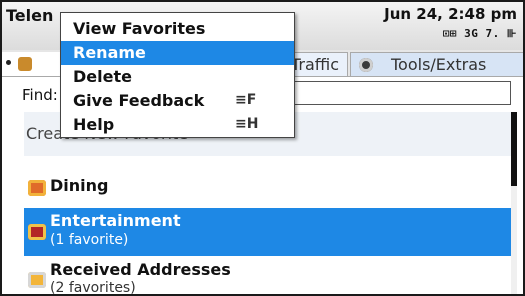 The height and width of the screenshot is (296, 525). I want to click on menu-item-label: Give Feedback, so click(139, 100).